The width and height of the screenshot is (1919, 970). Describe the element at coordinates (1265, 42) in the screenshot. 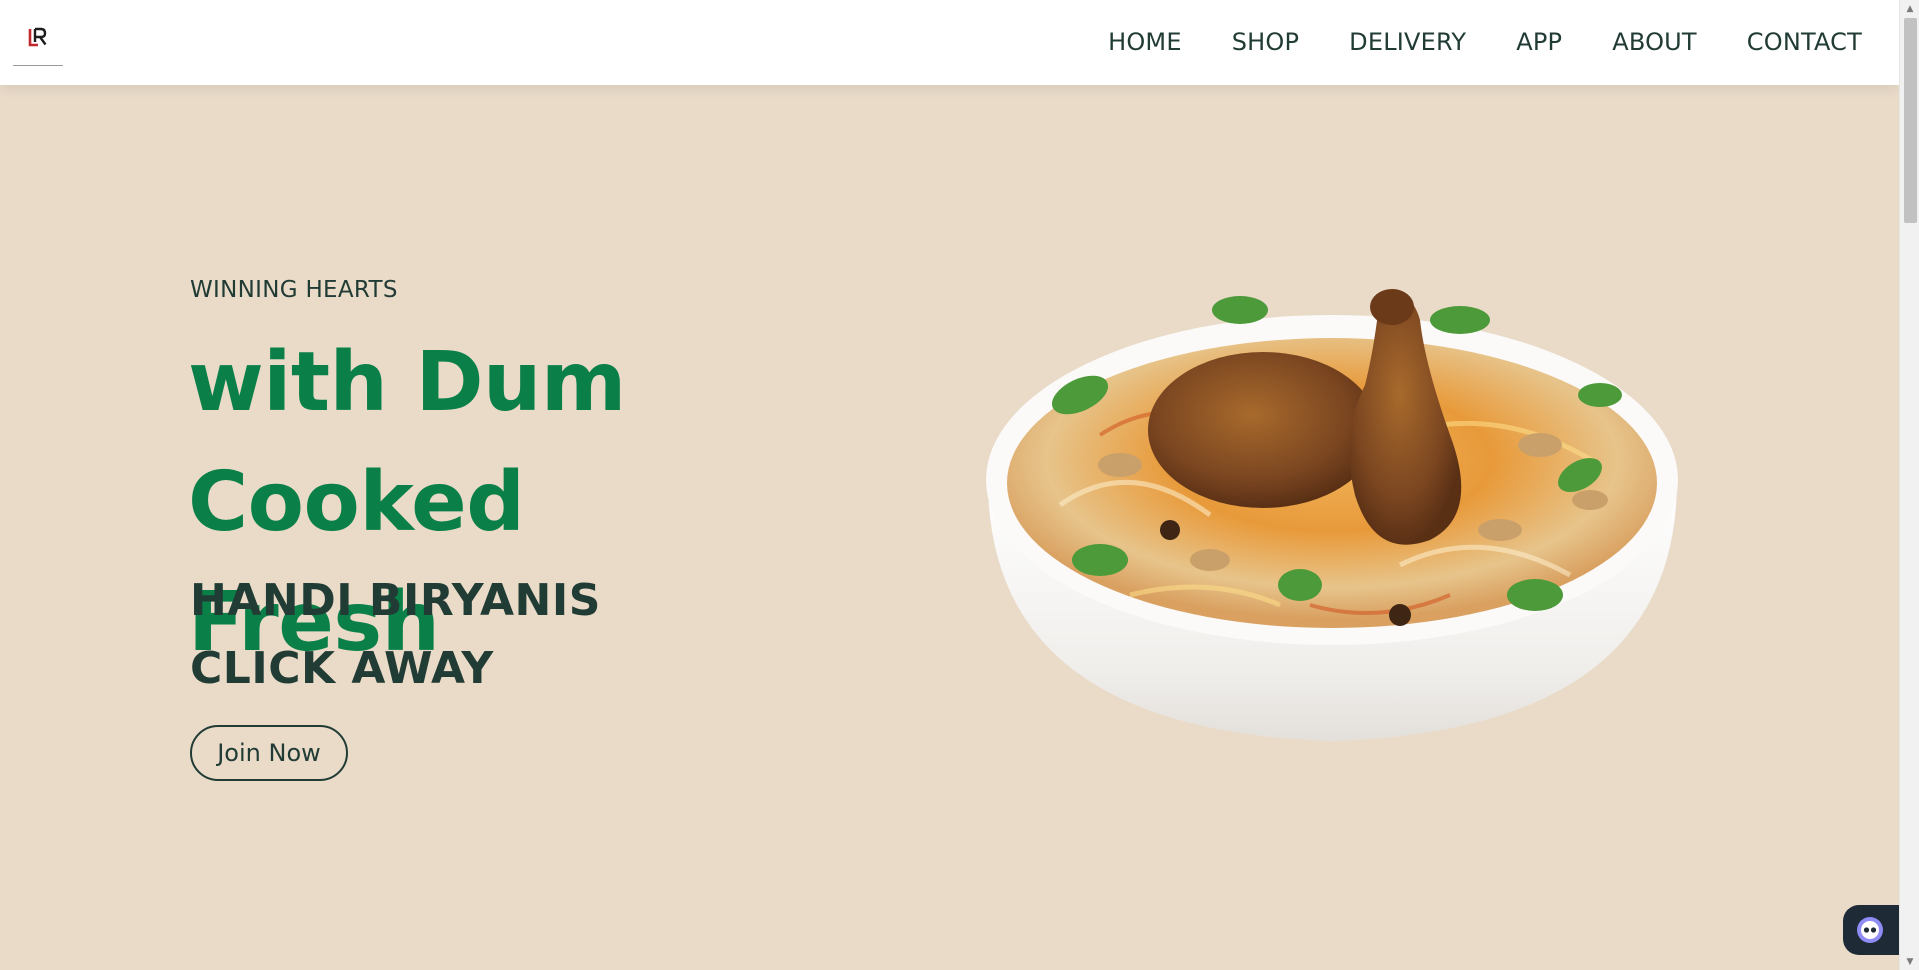

I see `nav-shop: SHOP` at that location.